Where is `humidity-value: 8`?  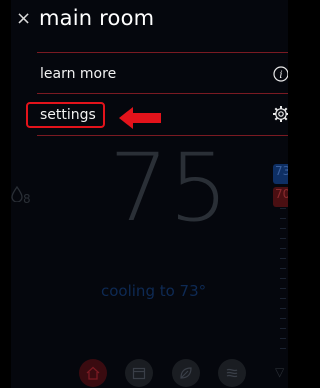 humidity-value: 8 is located at coordinates (27, 199).